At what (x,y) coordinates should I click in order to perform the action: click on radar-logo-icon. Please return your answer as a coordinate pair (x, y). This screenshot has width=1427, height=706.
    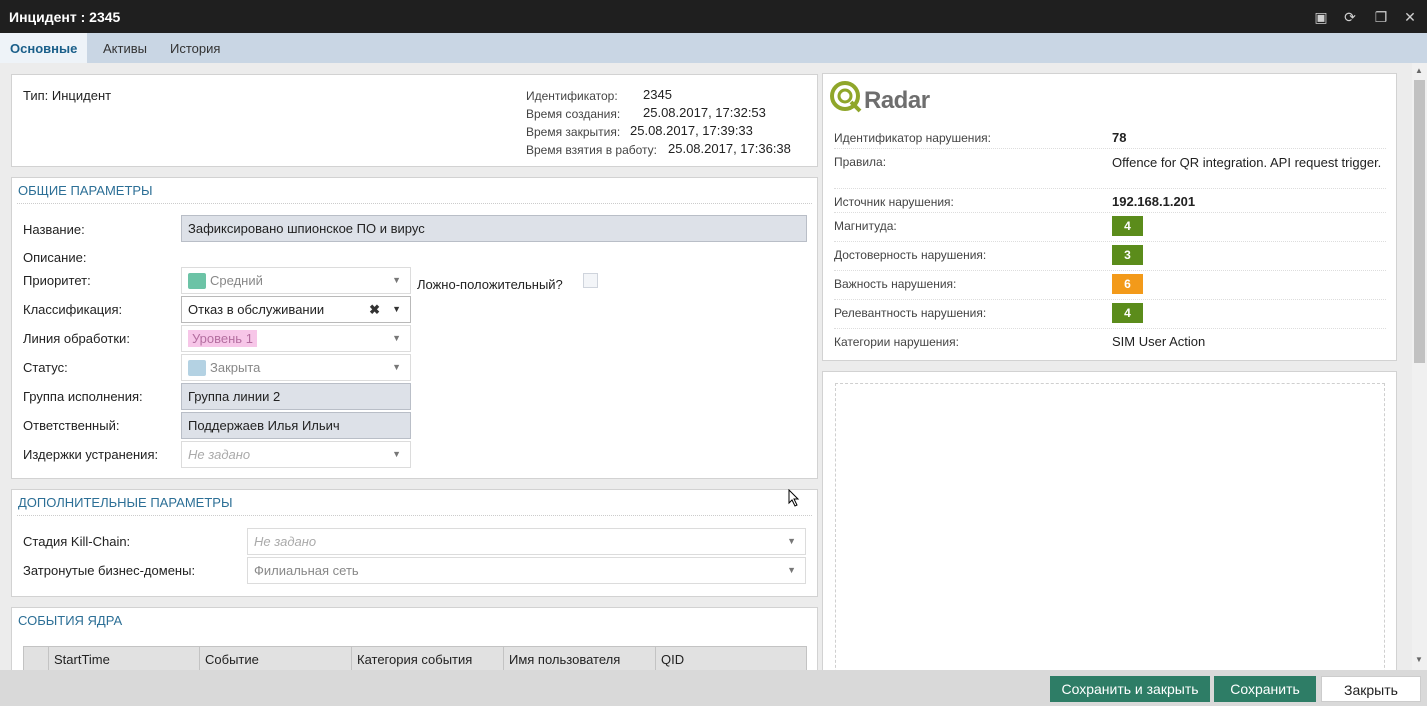
    Looking at the image, I should click on (846, 97).